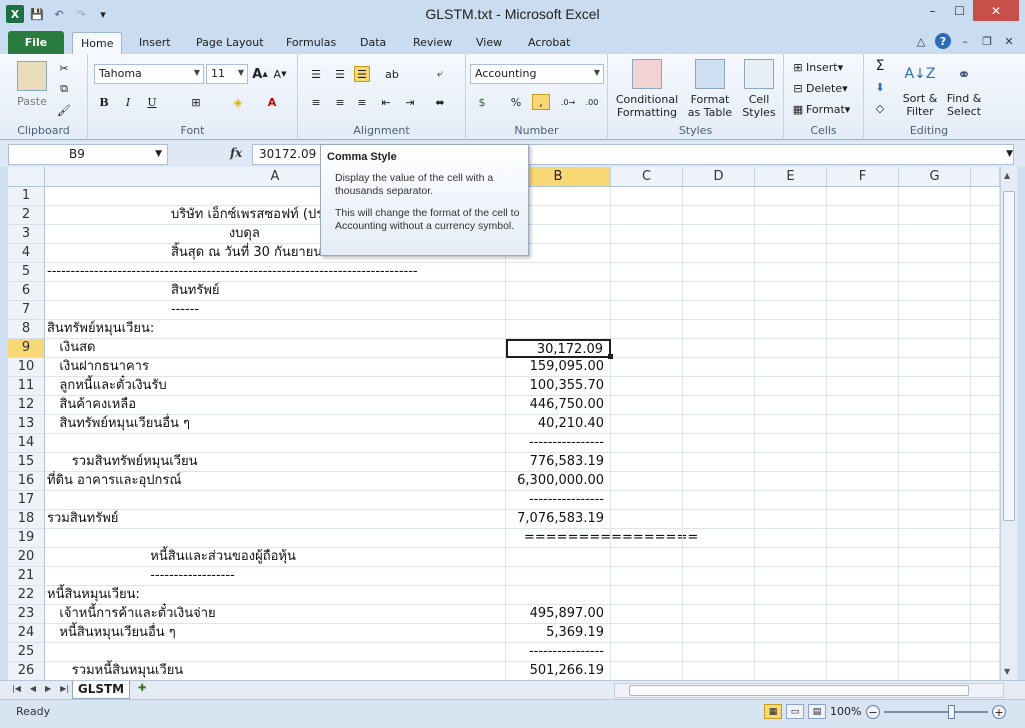  What do you see at coordinates (951, 712) in the screenshot?
I see `zoom-knob` at bounding box center [951, 712].